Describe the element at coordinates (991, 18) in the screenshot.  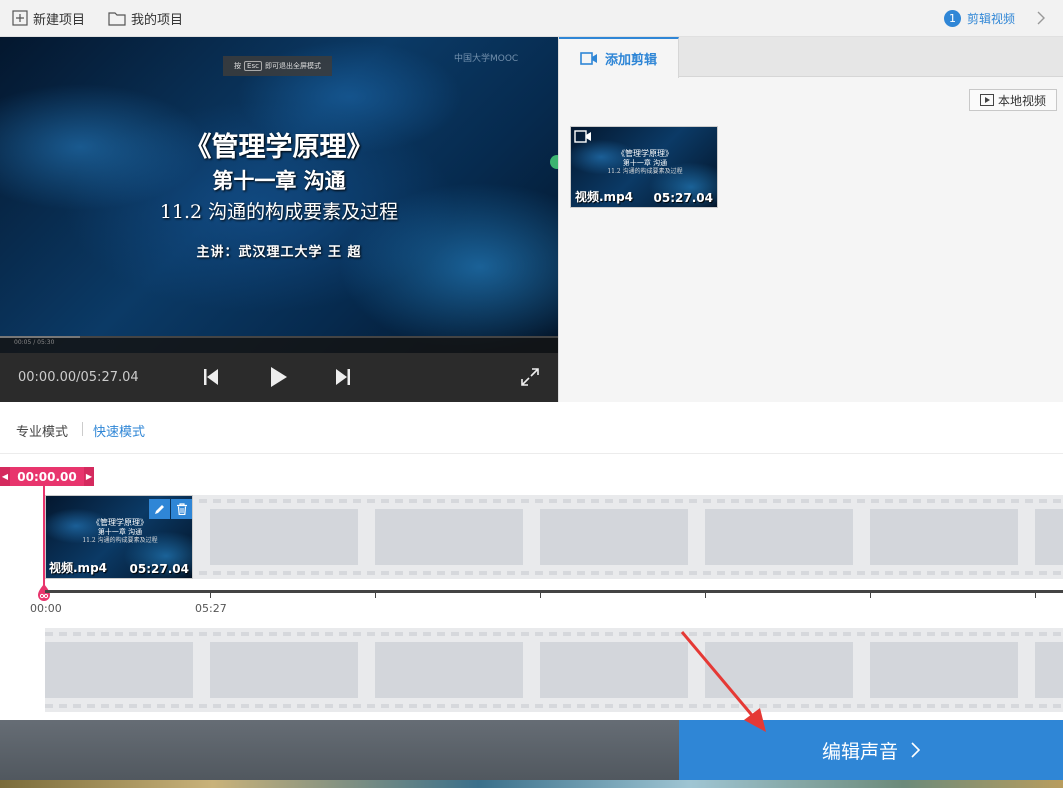
I see `step-label: 剪辑视频` at that location.